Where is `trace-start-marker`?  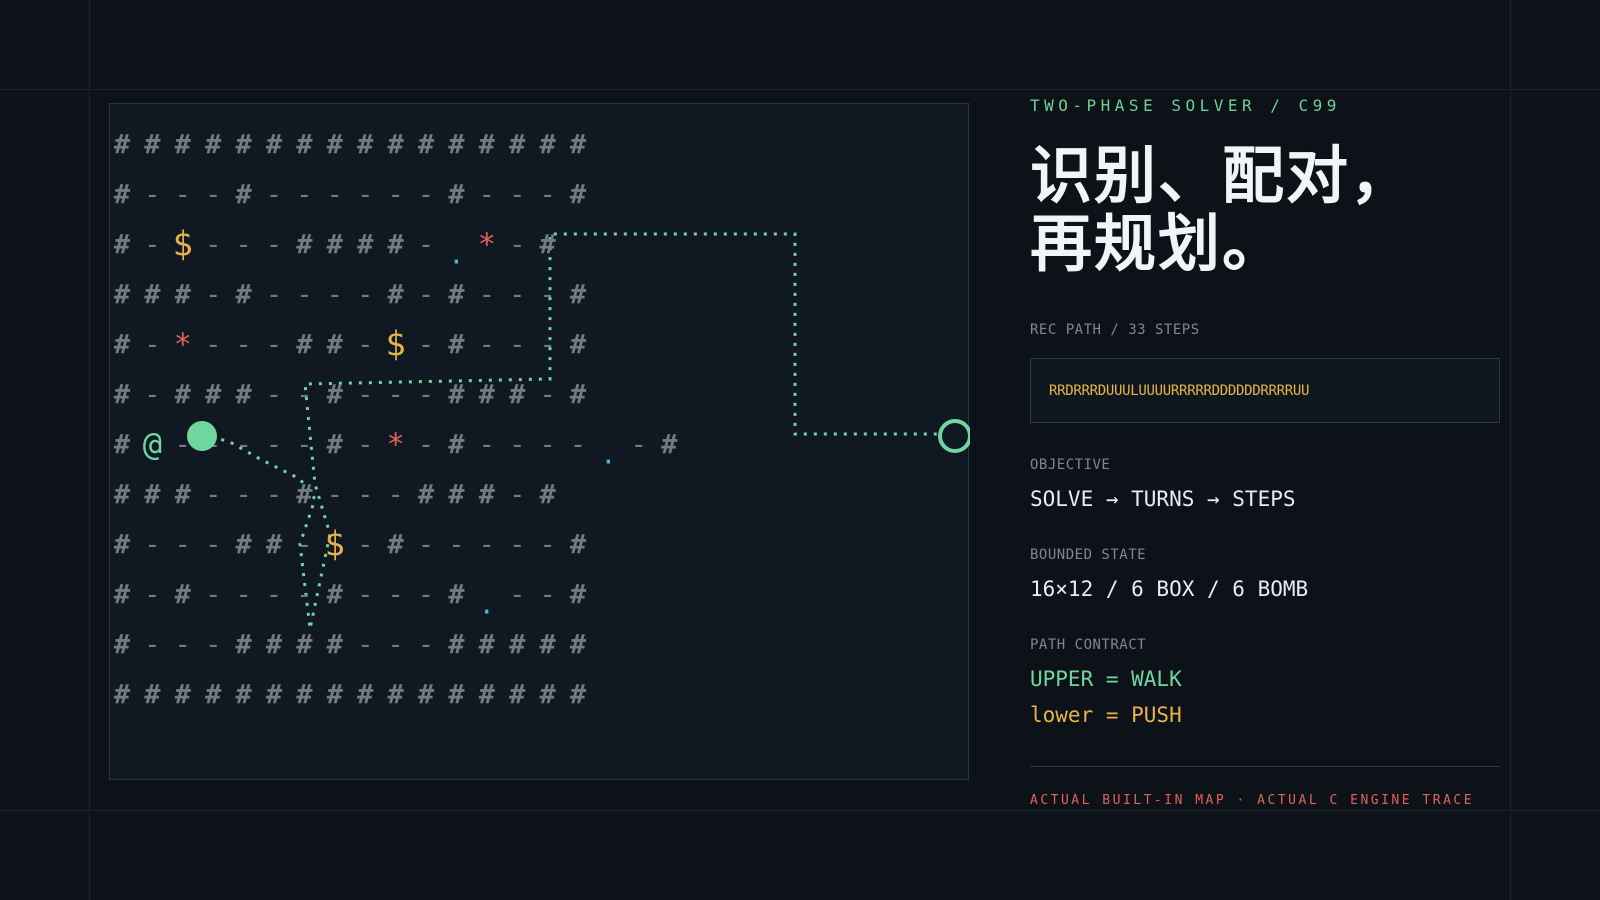
trace-start-marker is located at coordinates (202, 436).